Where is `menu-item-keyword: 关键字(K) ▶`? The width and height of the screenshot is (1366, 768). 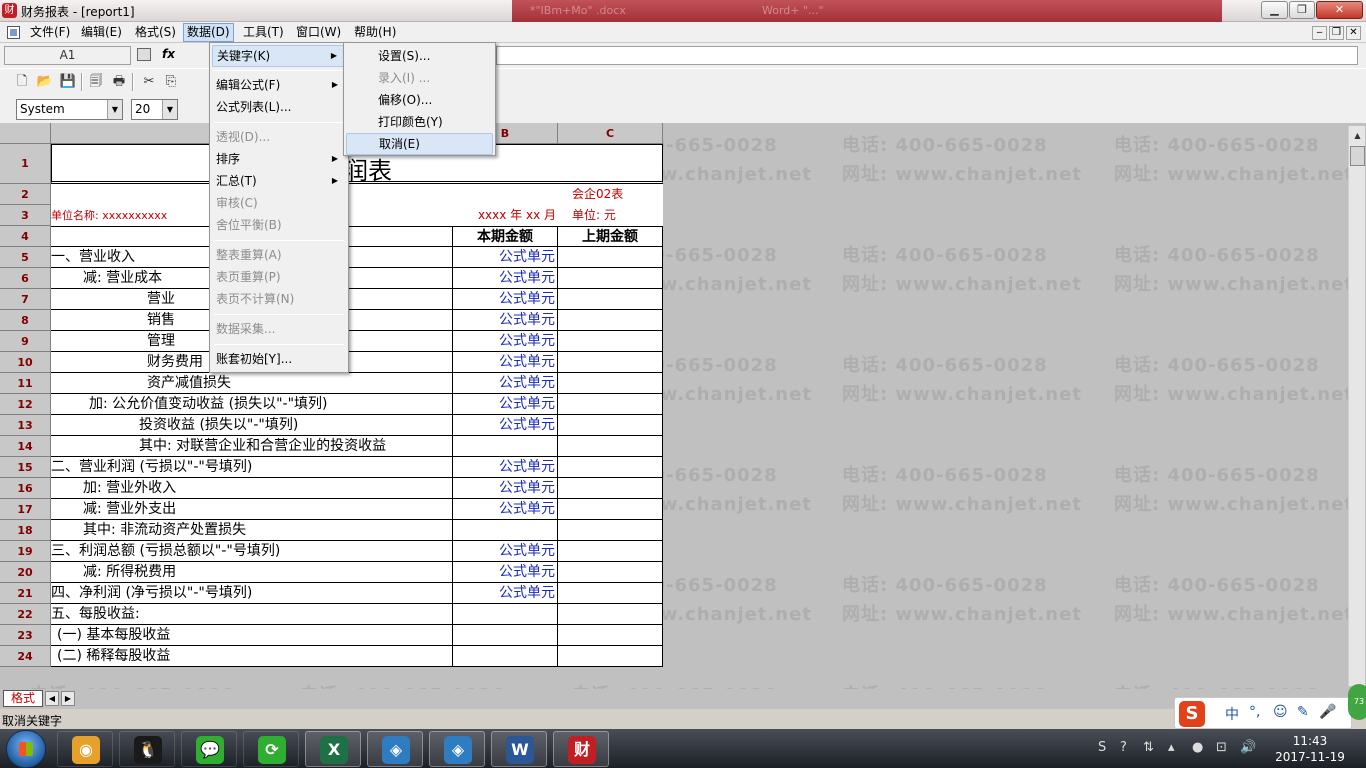
menu-item-keyword: 关键字(K) ▶ is located at coordinates (279, 56).